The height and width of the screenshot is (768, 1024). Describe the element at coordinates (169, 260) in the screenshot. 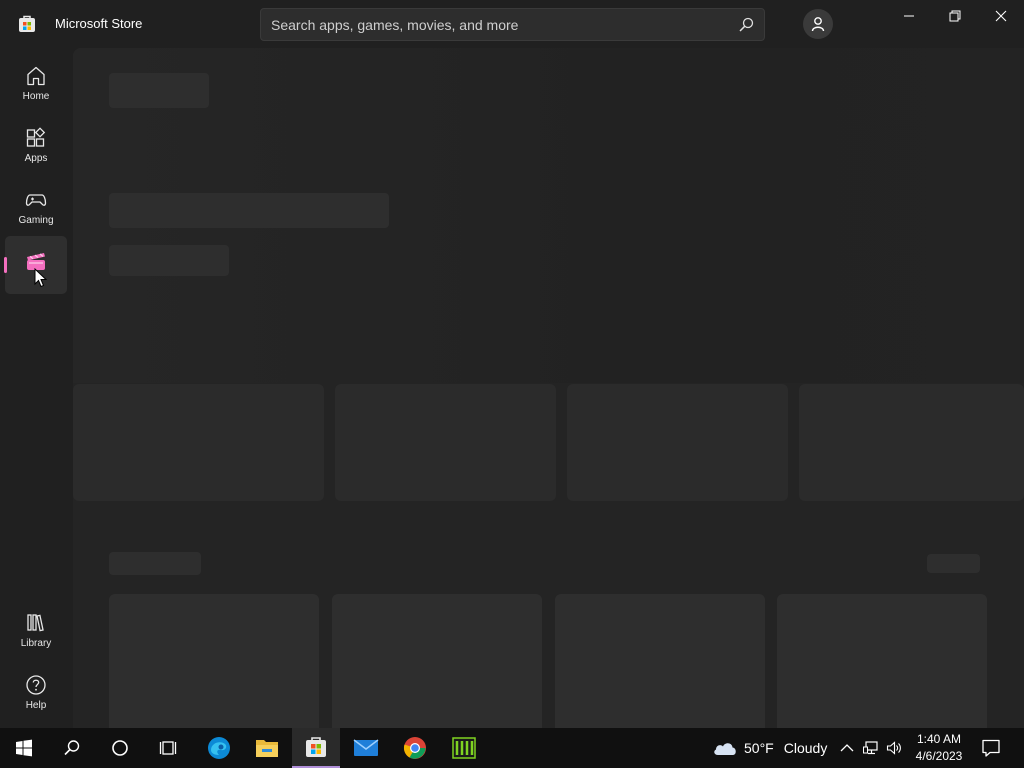

I see `skeleton-button` at that location.